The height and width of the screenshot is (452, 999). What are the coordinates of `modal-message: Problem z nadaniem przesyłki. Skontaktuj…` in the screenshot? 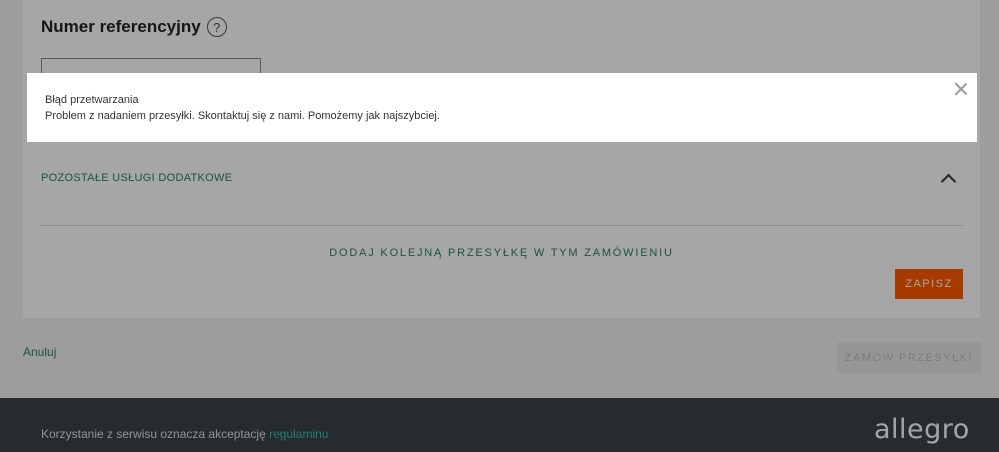 It's located at (242, 116).